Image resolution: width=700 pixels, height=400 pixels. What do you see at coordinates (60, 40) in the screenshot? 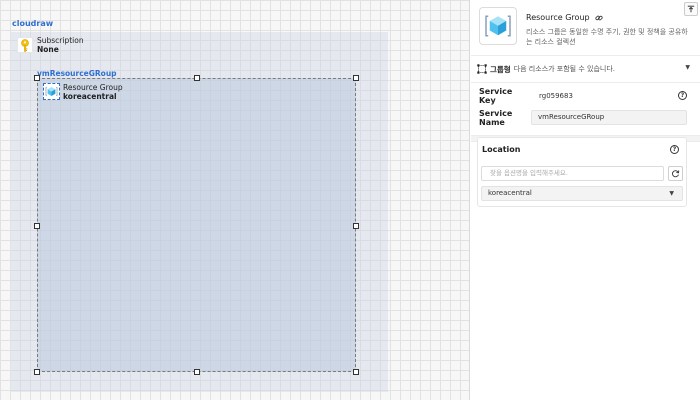
I see `subscription-type-label: Subscription` at bounding box center [60, 40].